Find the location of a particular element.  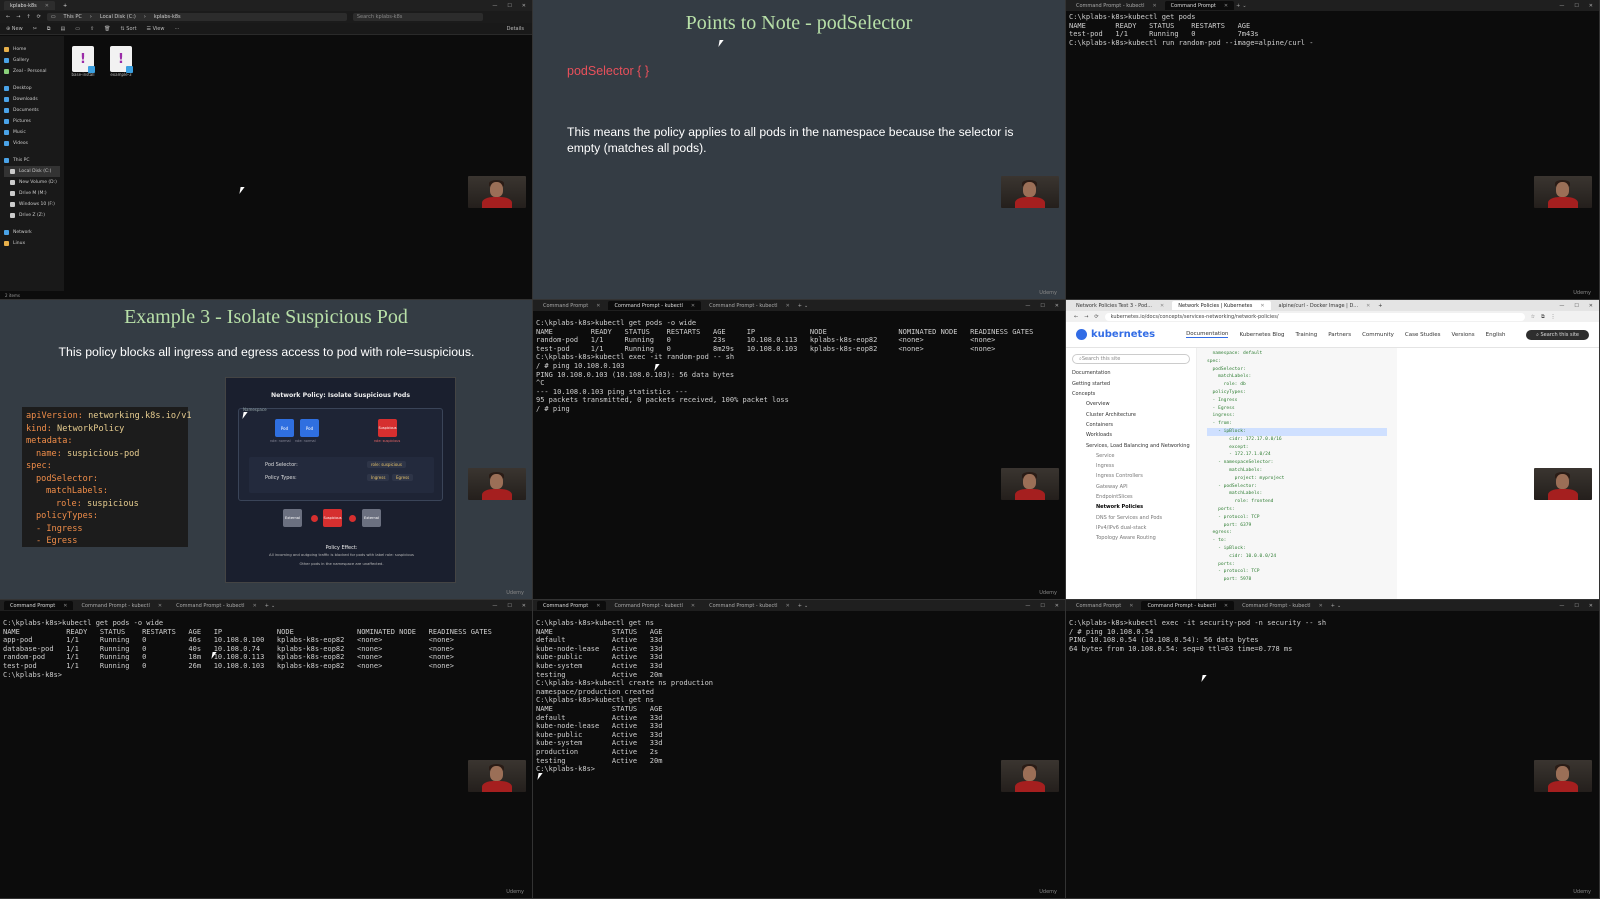

docs-nav-item: Workloads is located at coordinates (1131, 435).